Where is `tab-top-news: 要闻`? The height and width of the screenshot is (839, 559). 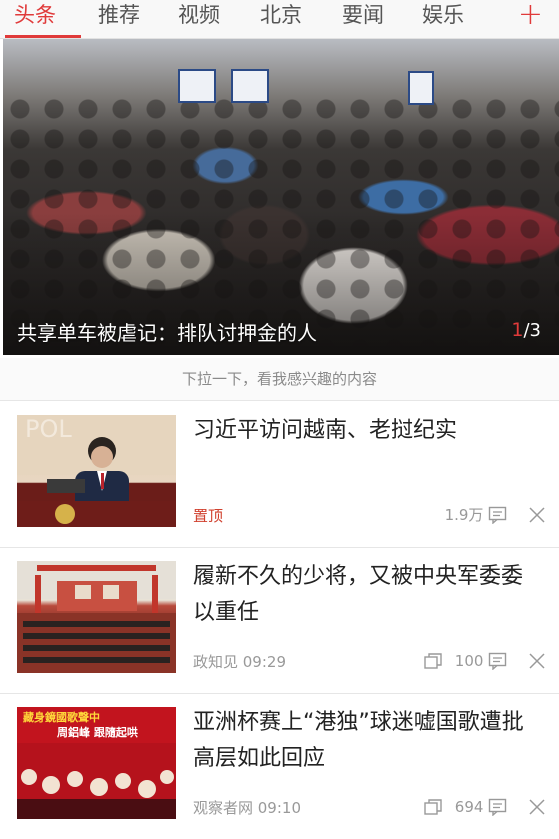
tab-top-news: 要闻 is located at coordinates (363, 18).